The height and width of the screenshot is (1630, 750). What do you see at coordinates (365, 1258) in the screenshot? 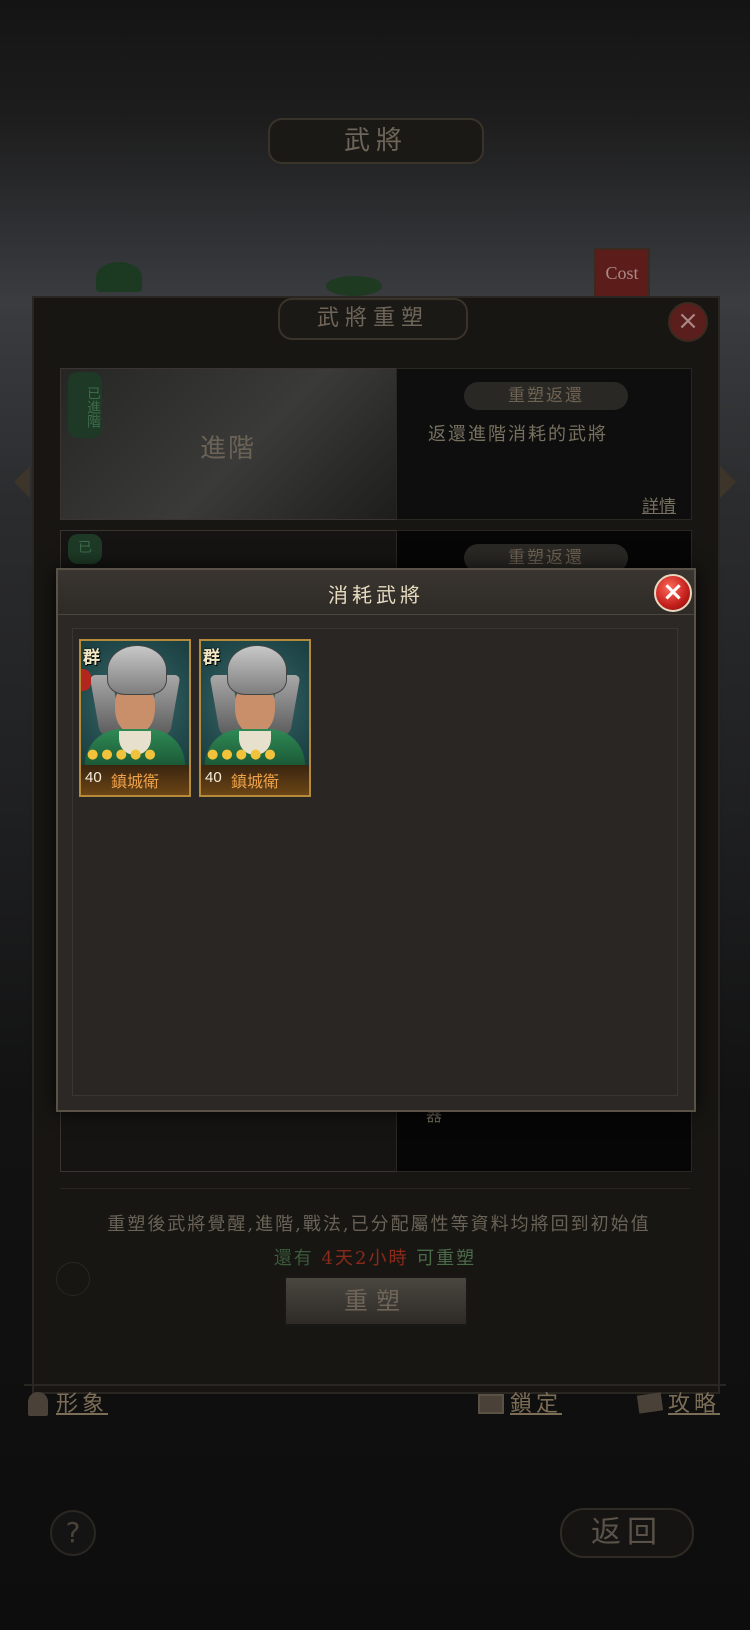
I see `timer-value: 4天2小時` at bounding box center [365, 1258].